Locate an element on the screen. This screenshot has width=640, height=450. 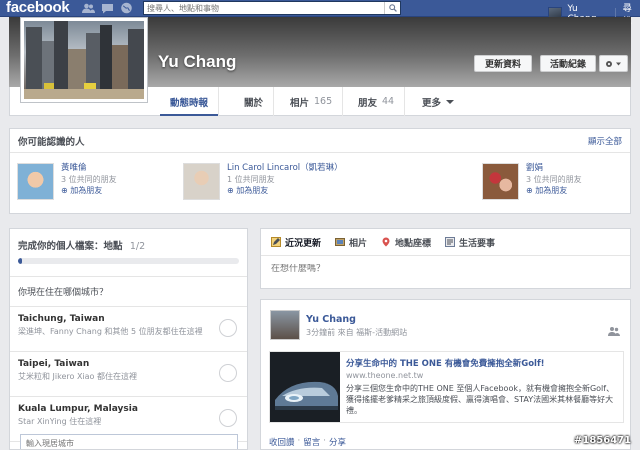
tab-photo: 相片 is located at coordinates (351, 242).